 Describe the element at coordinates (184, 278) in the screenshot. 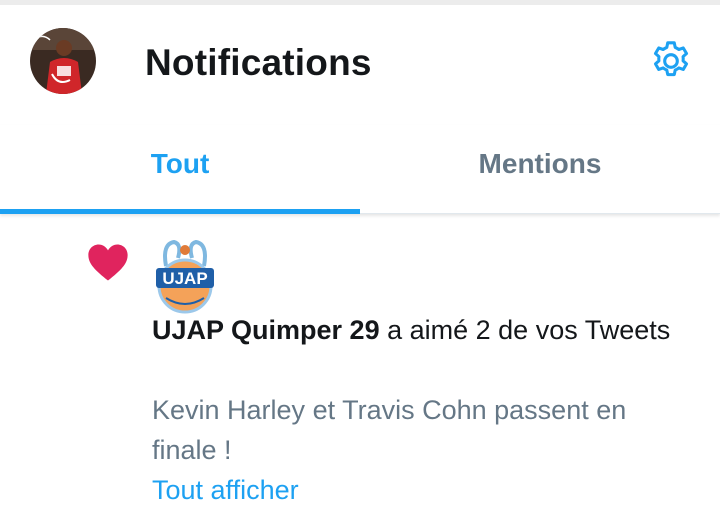

I see `ujap-logo-text: UJAP` at that location.